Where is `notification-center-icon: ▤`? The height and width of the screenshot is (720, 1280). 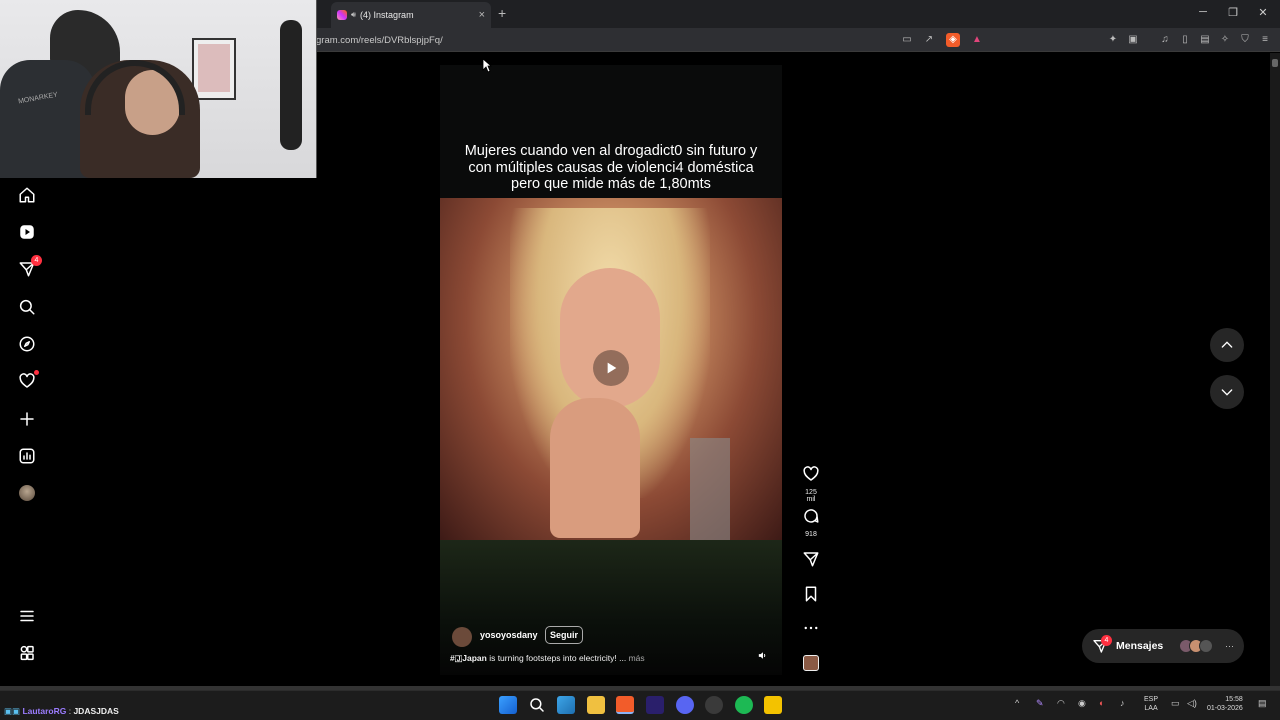 notification-center-icon: ▤ is located at coordinates (1262, 703).